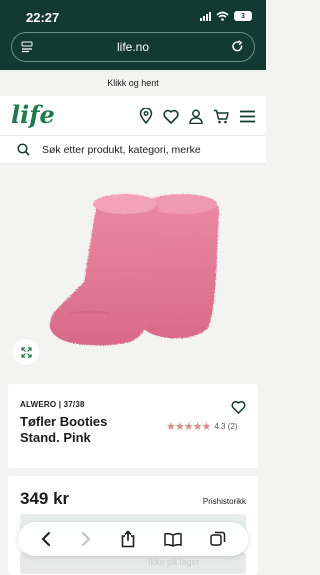 The height and width of the screenshot is (575, 320). I want to click on bookmarks-icon, so click(173, 539).